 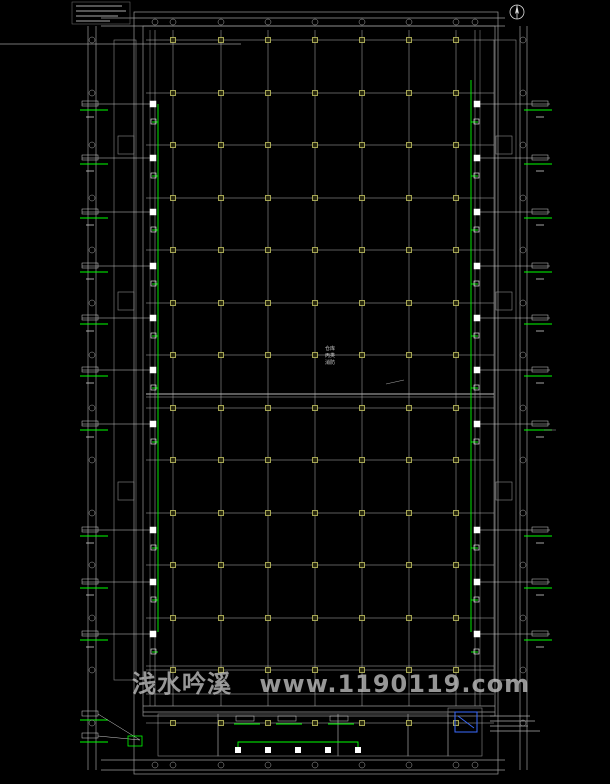 I want to click on hall-label-line: 丙类, so click(x=329, y=356).